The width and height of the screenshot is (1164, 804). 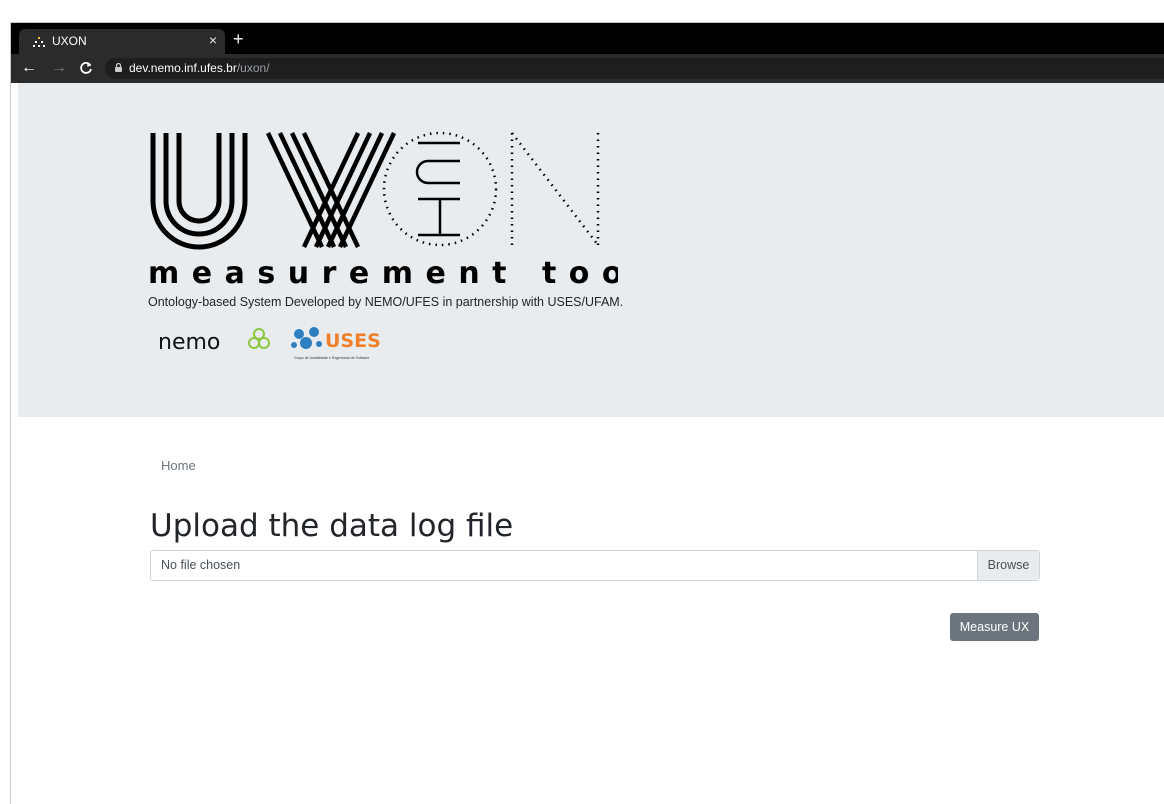 I want to click on measure-ux-button: Measure UX, so click(x=994, y=627).